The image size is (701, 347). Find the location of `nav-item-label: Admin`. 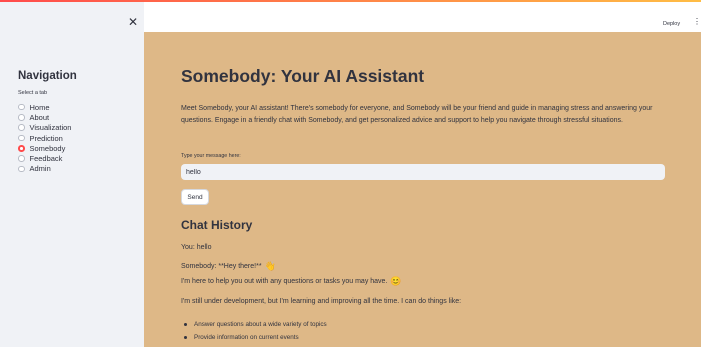

nav-item-label: Admin is located at coordinates (40, 169).